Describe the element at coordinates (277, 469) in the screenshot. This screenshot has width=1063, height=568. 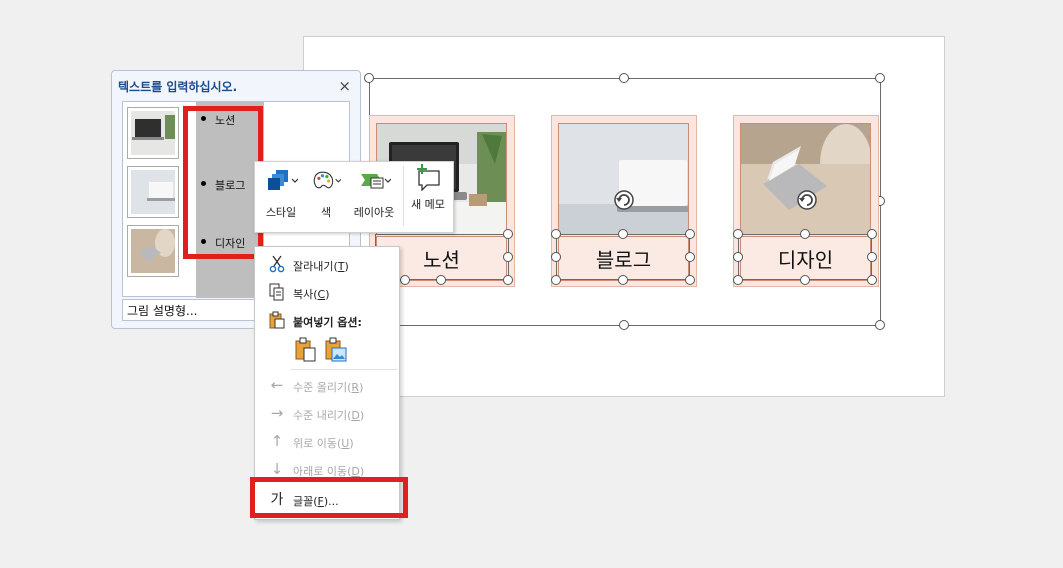
I see `arrow-down-icon: ↓` at that location.